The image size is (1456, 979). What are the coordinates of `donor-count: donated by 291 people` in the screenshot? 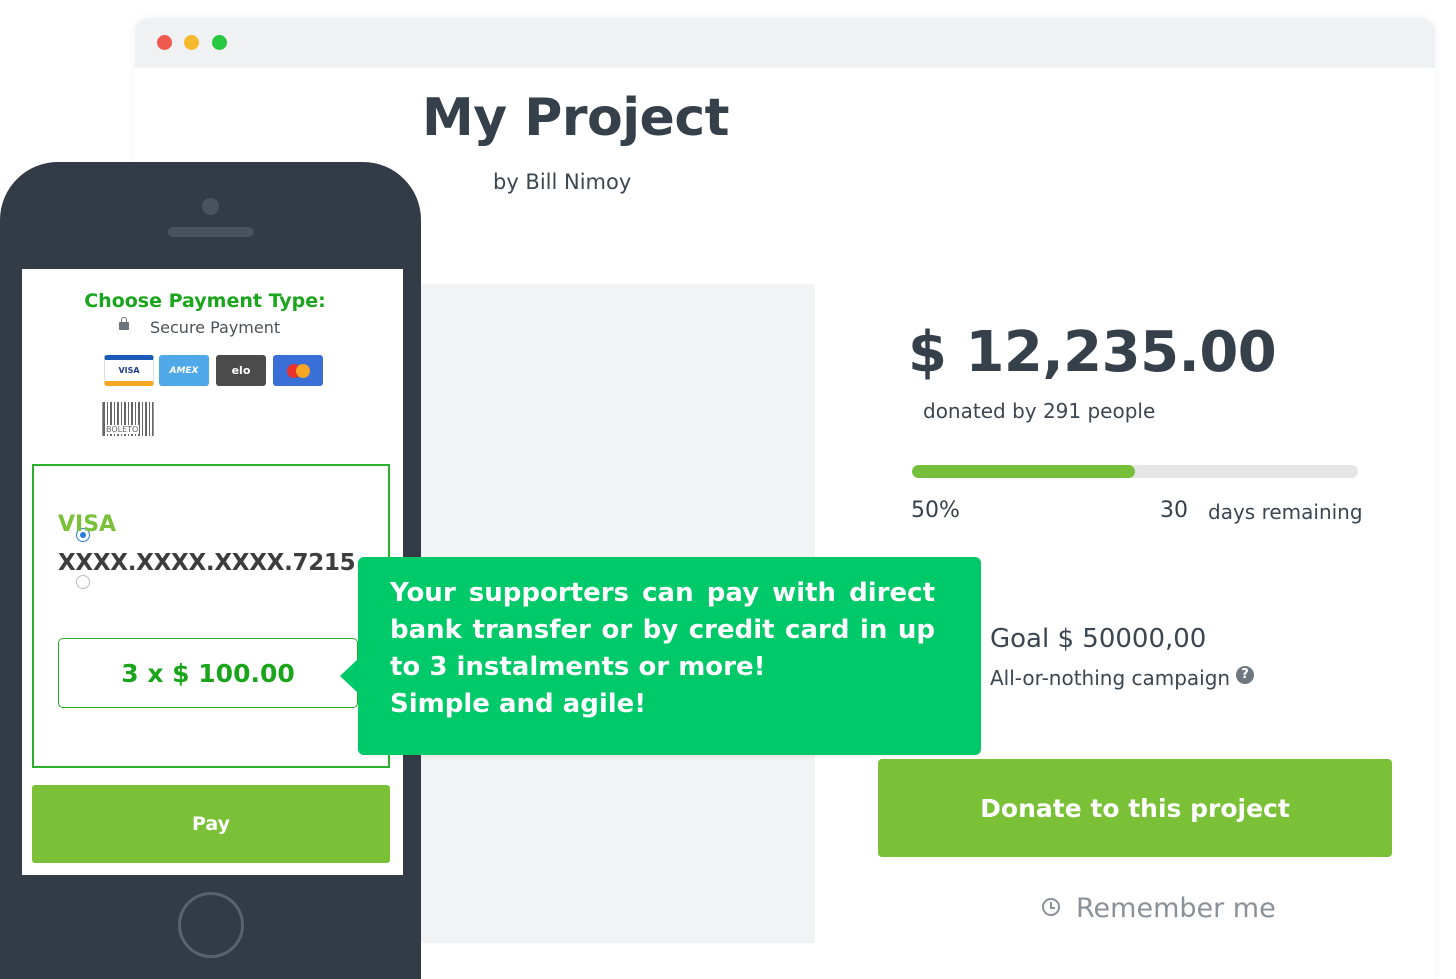 It's located at (1039, 411).